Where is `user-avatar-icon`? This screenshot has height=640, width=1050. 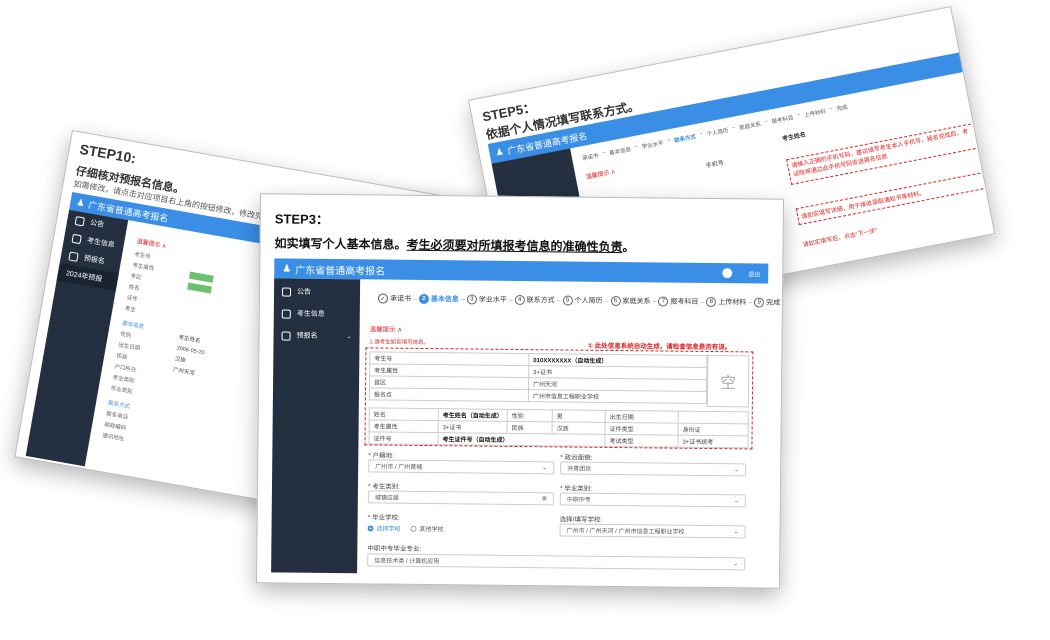
user-avatar-icon is located at coordinates (727, 273).